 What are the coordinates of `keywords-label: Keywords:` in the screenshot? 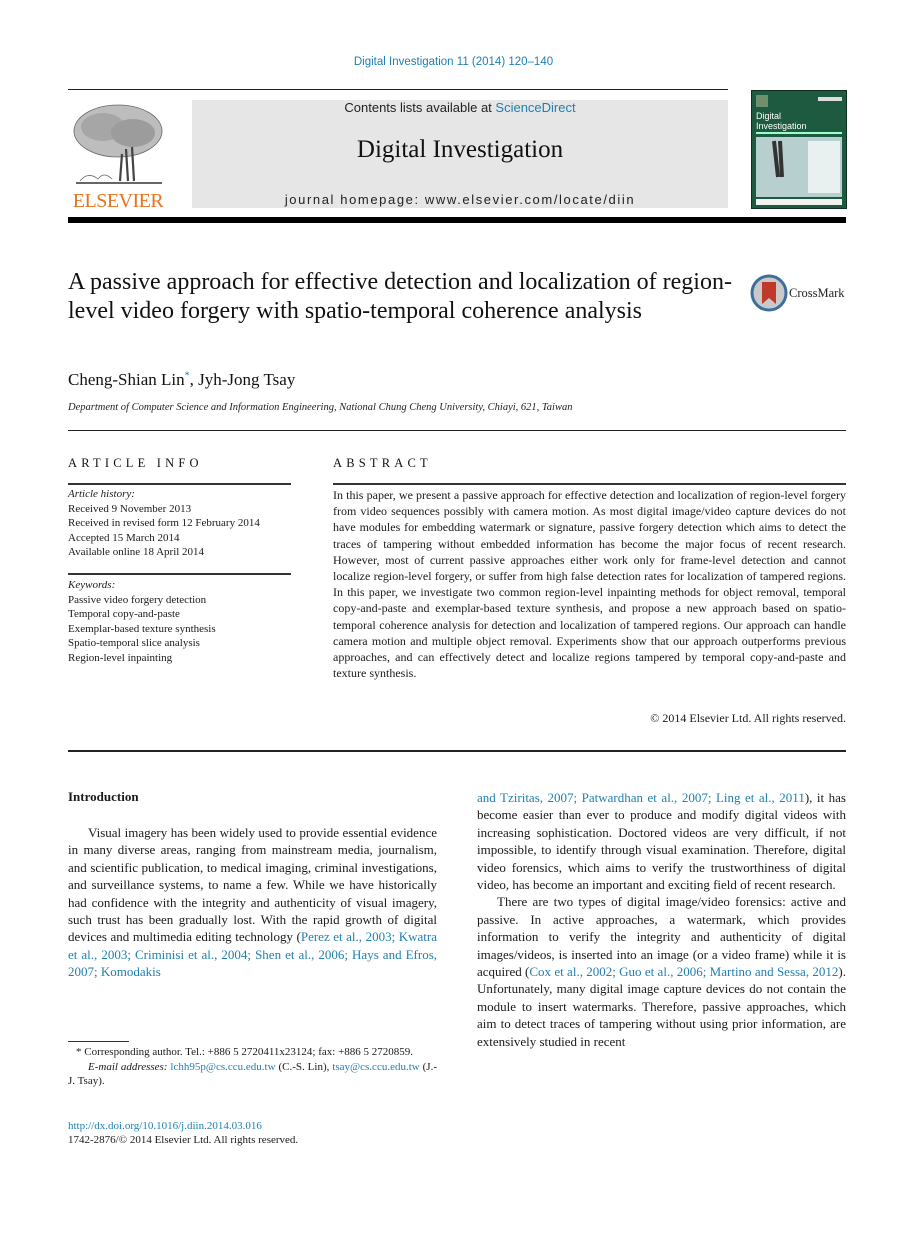 It's located at (92, 585).